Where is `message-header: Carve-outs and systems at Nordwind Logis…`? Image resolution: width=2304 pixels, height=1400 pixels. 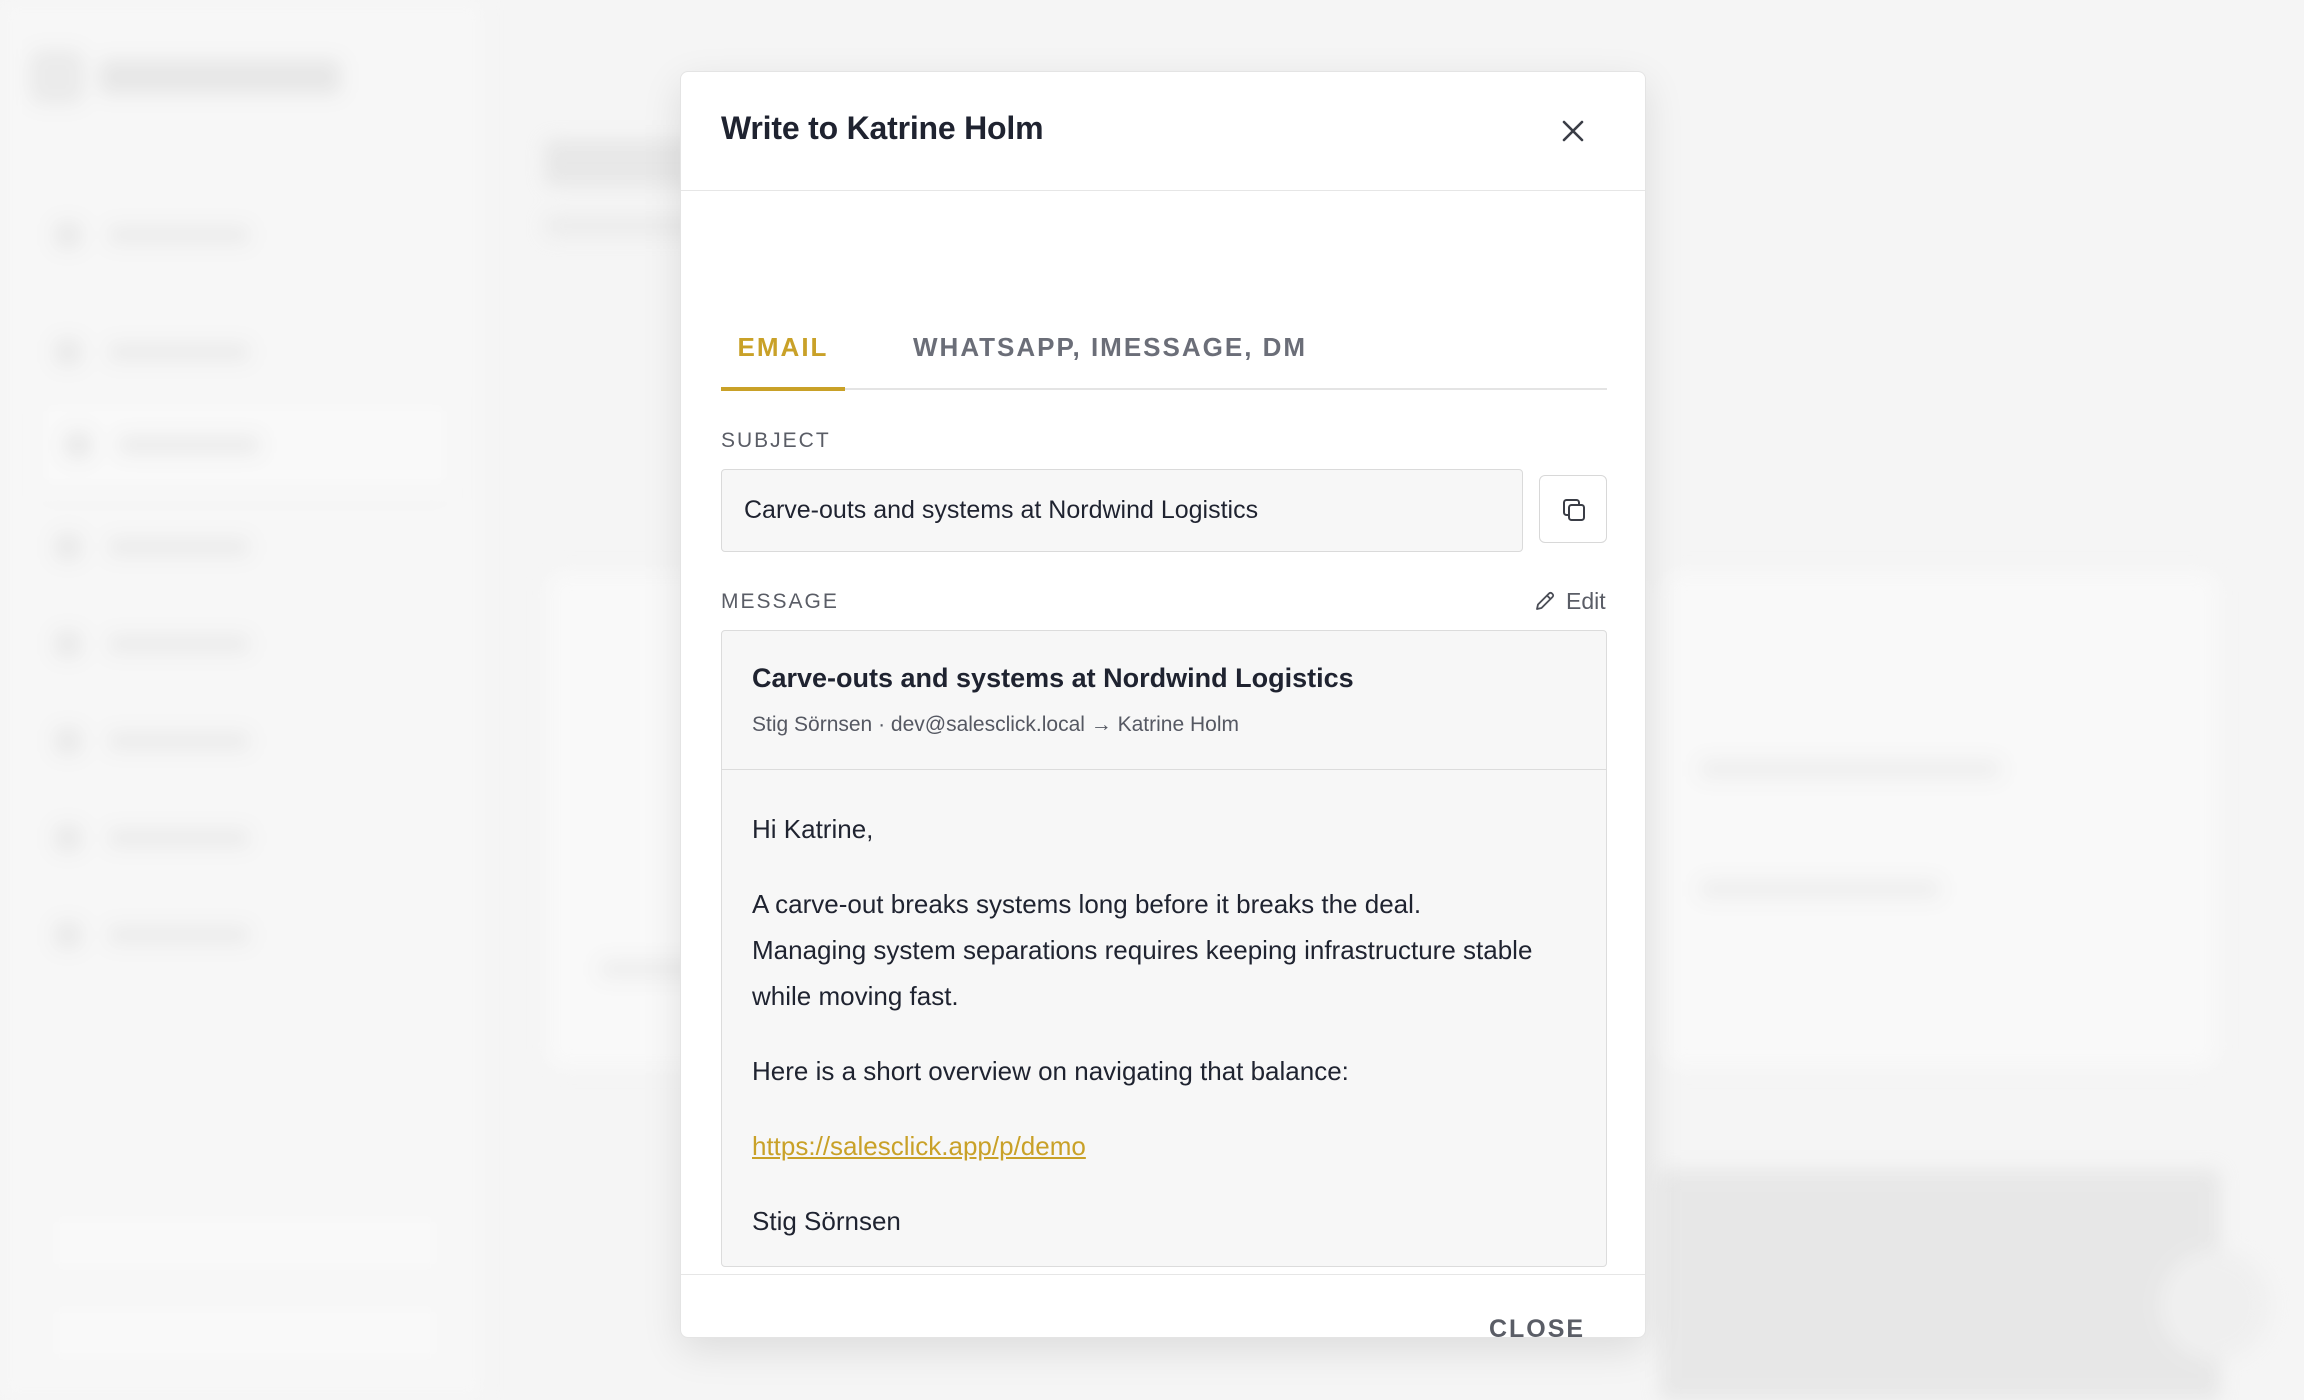 message-header: Carve-outs and systems at Nordwind Logis… is located at coordinates (1164, 700).